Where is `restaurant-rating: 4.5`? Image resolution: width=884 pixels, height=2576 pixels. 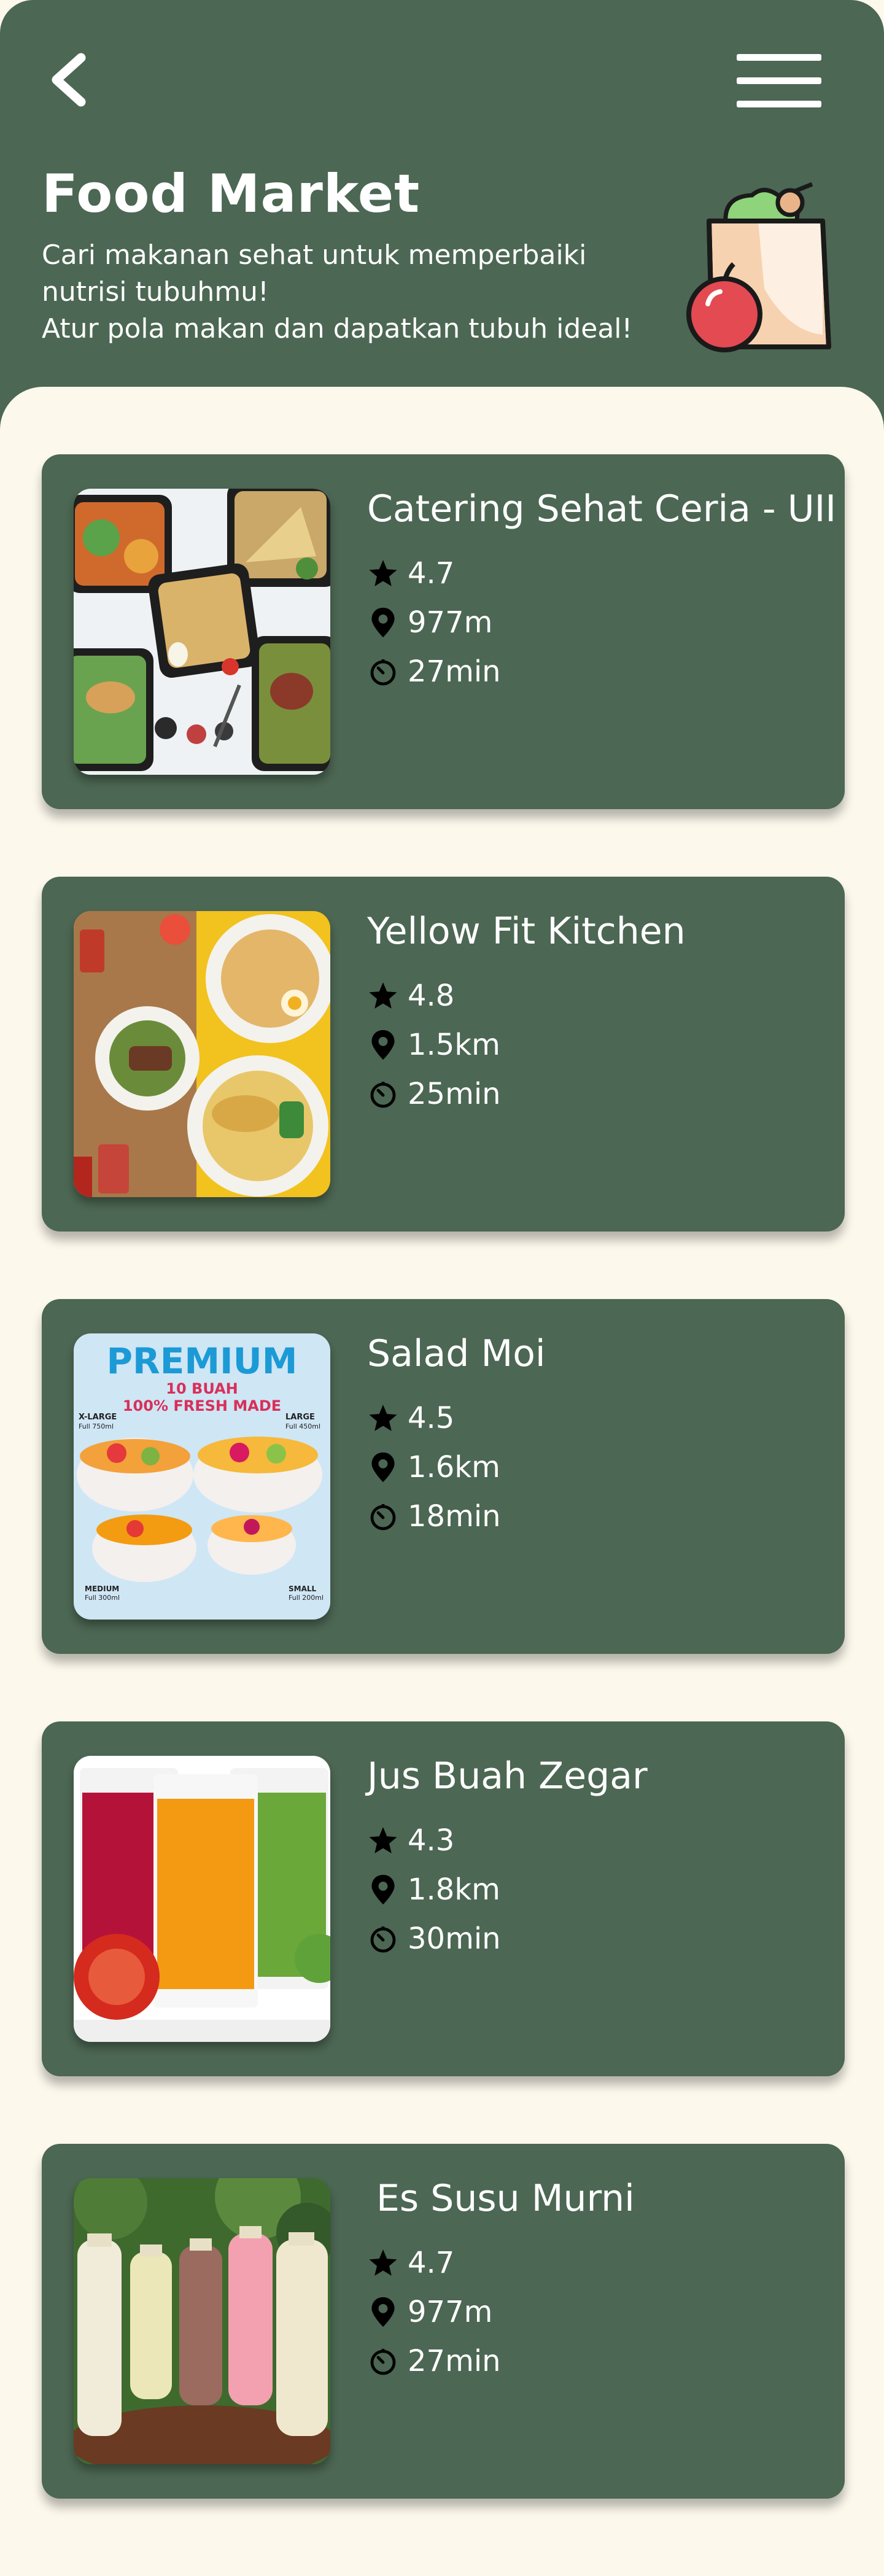
restaurant-rating: 4.5 is located at coordinates (410, 1418).